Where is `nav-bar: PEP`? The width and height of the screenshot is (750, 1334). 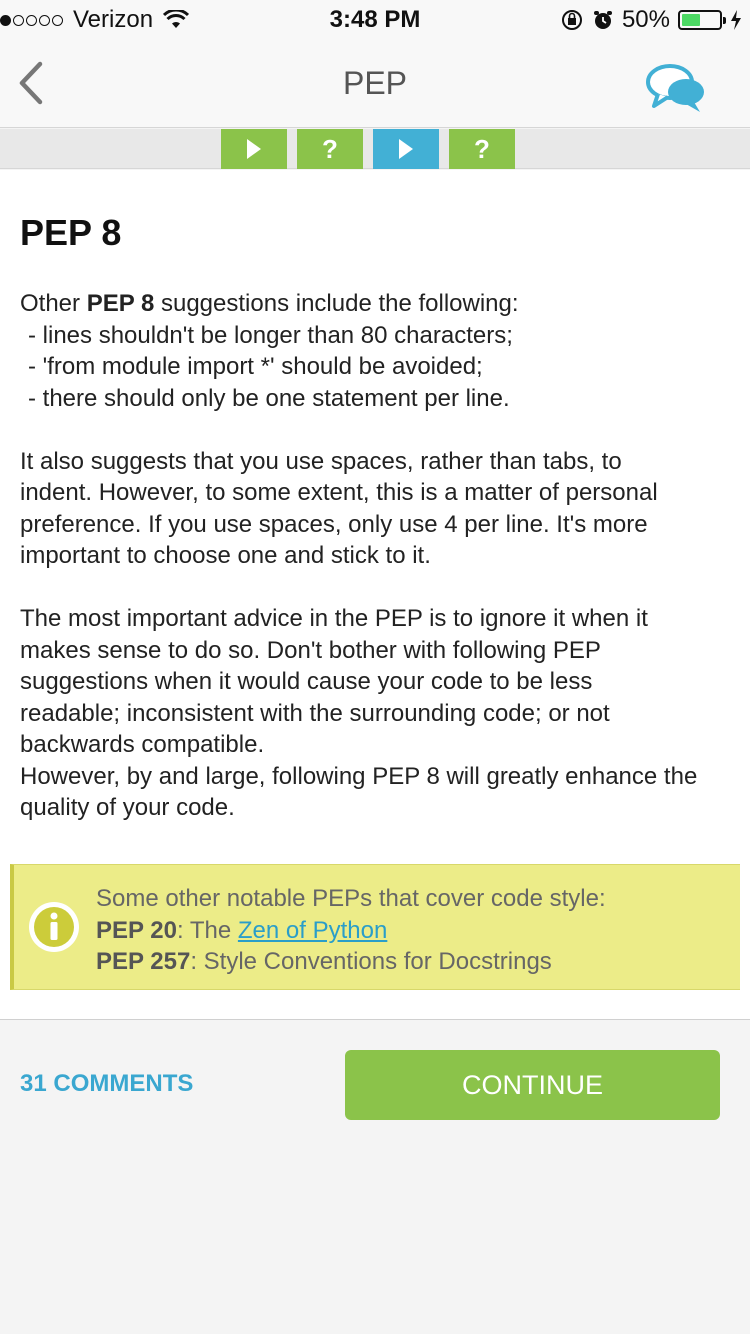 nav-bar: PEP is located at coordinates (375, 84).